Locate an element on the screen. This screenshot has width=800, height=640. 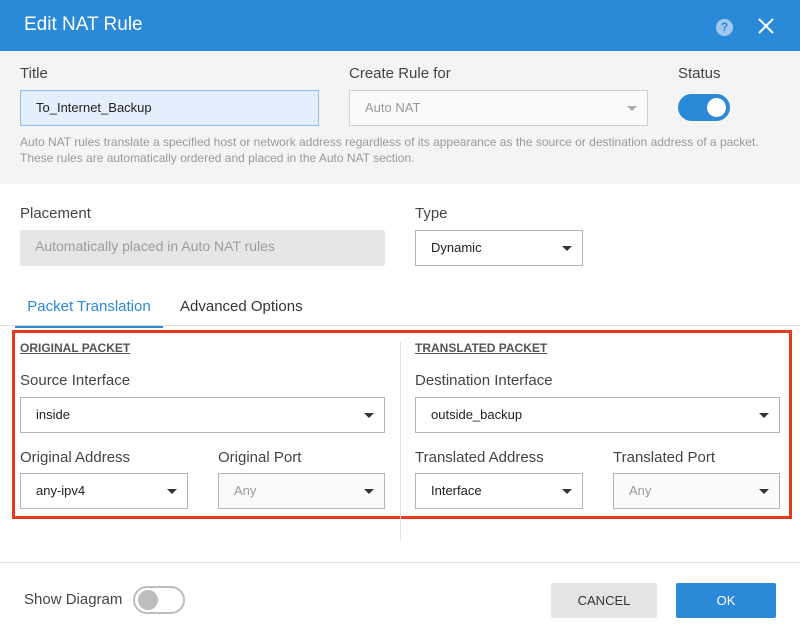
create-rule-label: Create Rule for is located at coordinates (400, 73).